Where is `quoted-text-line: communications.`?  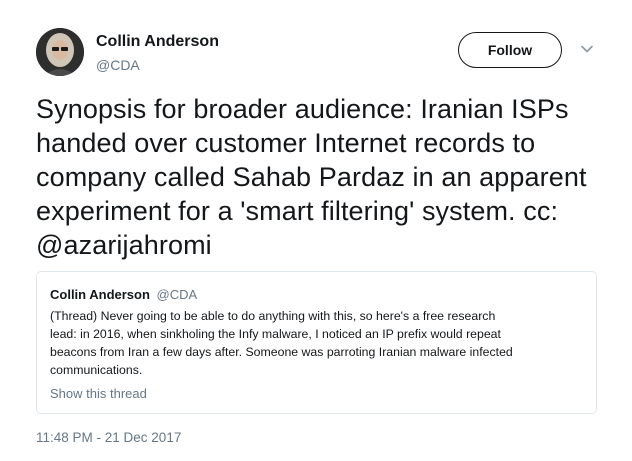 quoted-text-line: communications. is located at coordinates (96, 370).